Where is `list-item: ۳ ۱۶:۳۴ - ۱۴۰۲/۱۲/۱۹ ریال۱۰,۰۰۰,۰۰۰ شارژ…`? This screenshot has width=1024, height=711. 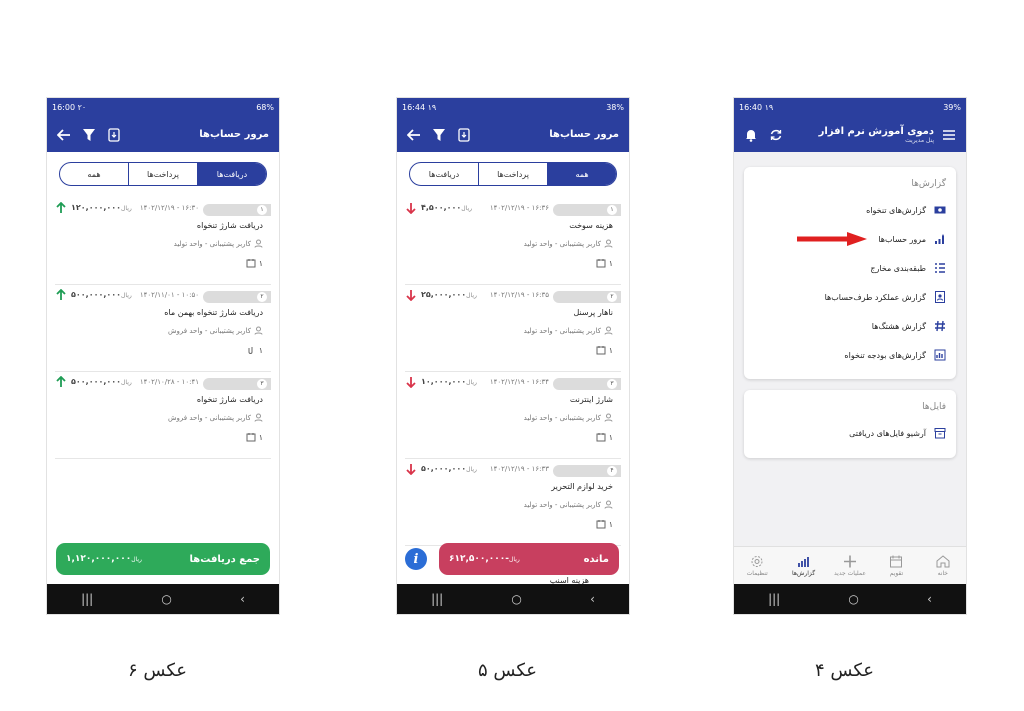
list-item: ۳ ۱۶:۳۴ - ۱۴۰۲/۱۲/۱۹ ریال۱۰,۰۰۰,۰۰۰ شارژ… is located at coordinates (513, 415).